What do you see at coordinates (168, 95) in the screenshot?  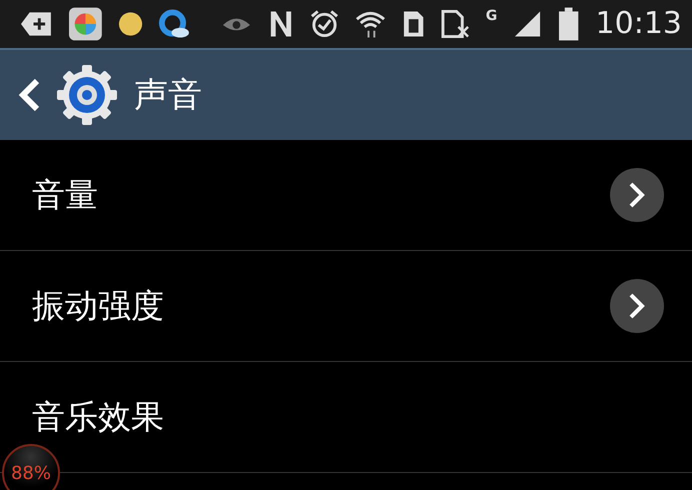 I see `page-title: 声音` at bounding box center [168, 95].